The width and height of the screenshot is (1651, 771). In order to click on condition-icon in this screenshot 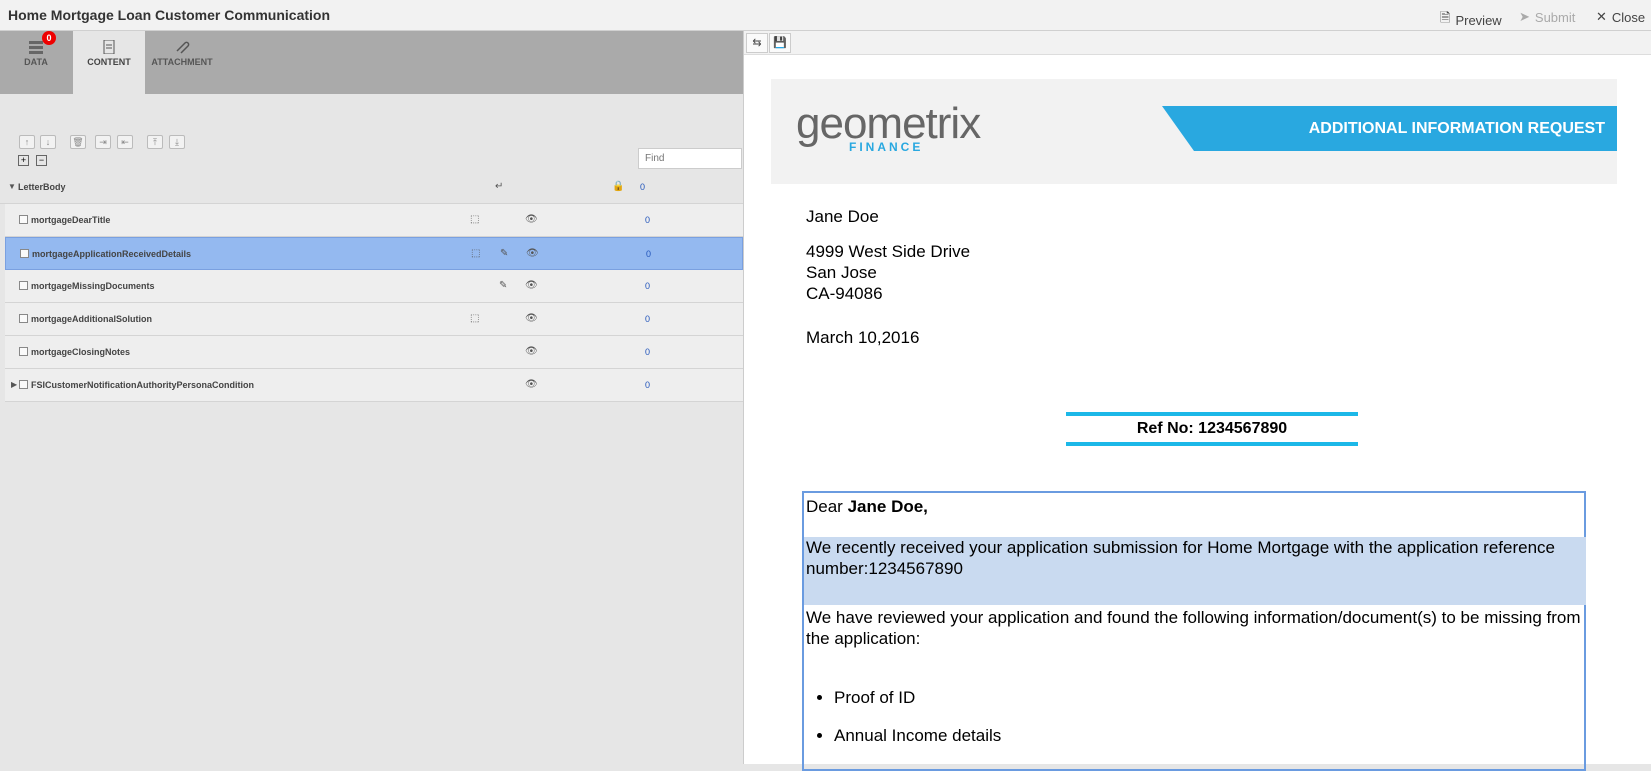, I will do `click(23, 384)`.